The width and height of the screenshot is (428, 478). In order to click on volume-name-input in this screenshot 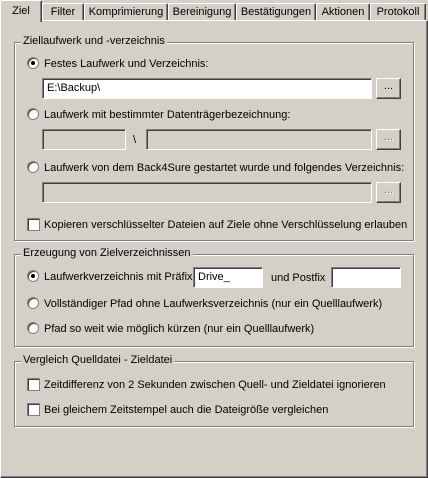, I will do `click(84, 139)`.